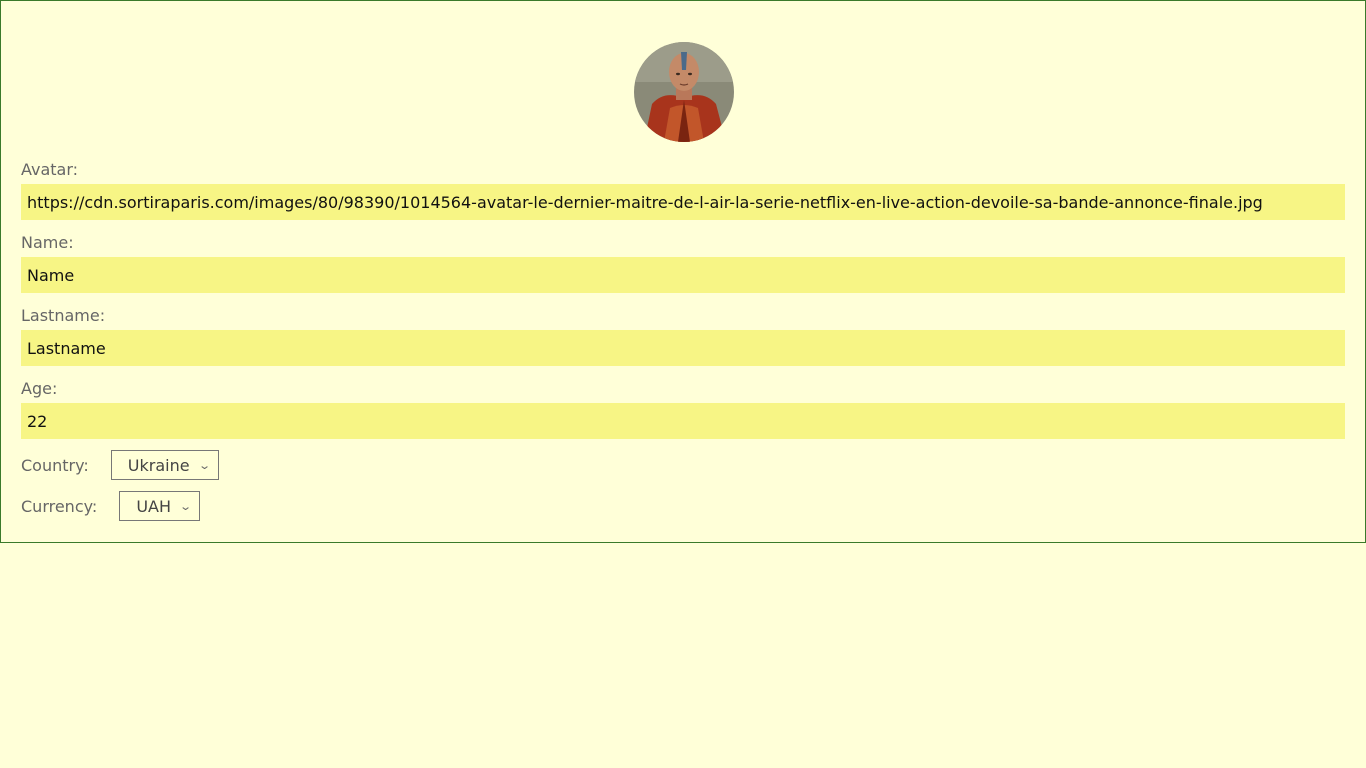 The height and width of the screenshot is (768, 1366). What do you see at coordinates (683, 421) in the screenshot?
I see `age-input` at bounding box center [683, 421].